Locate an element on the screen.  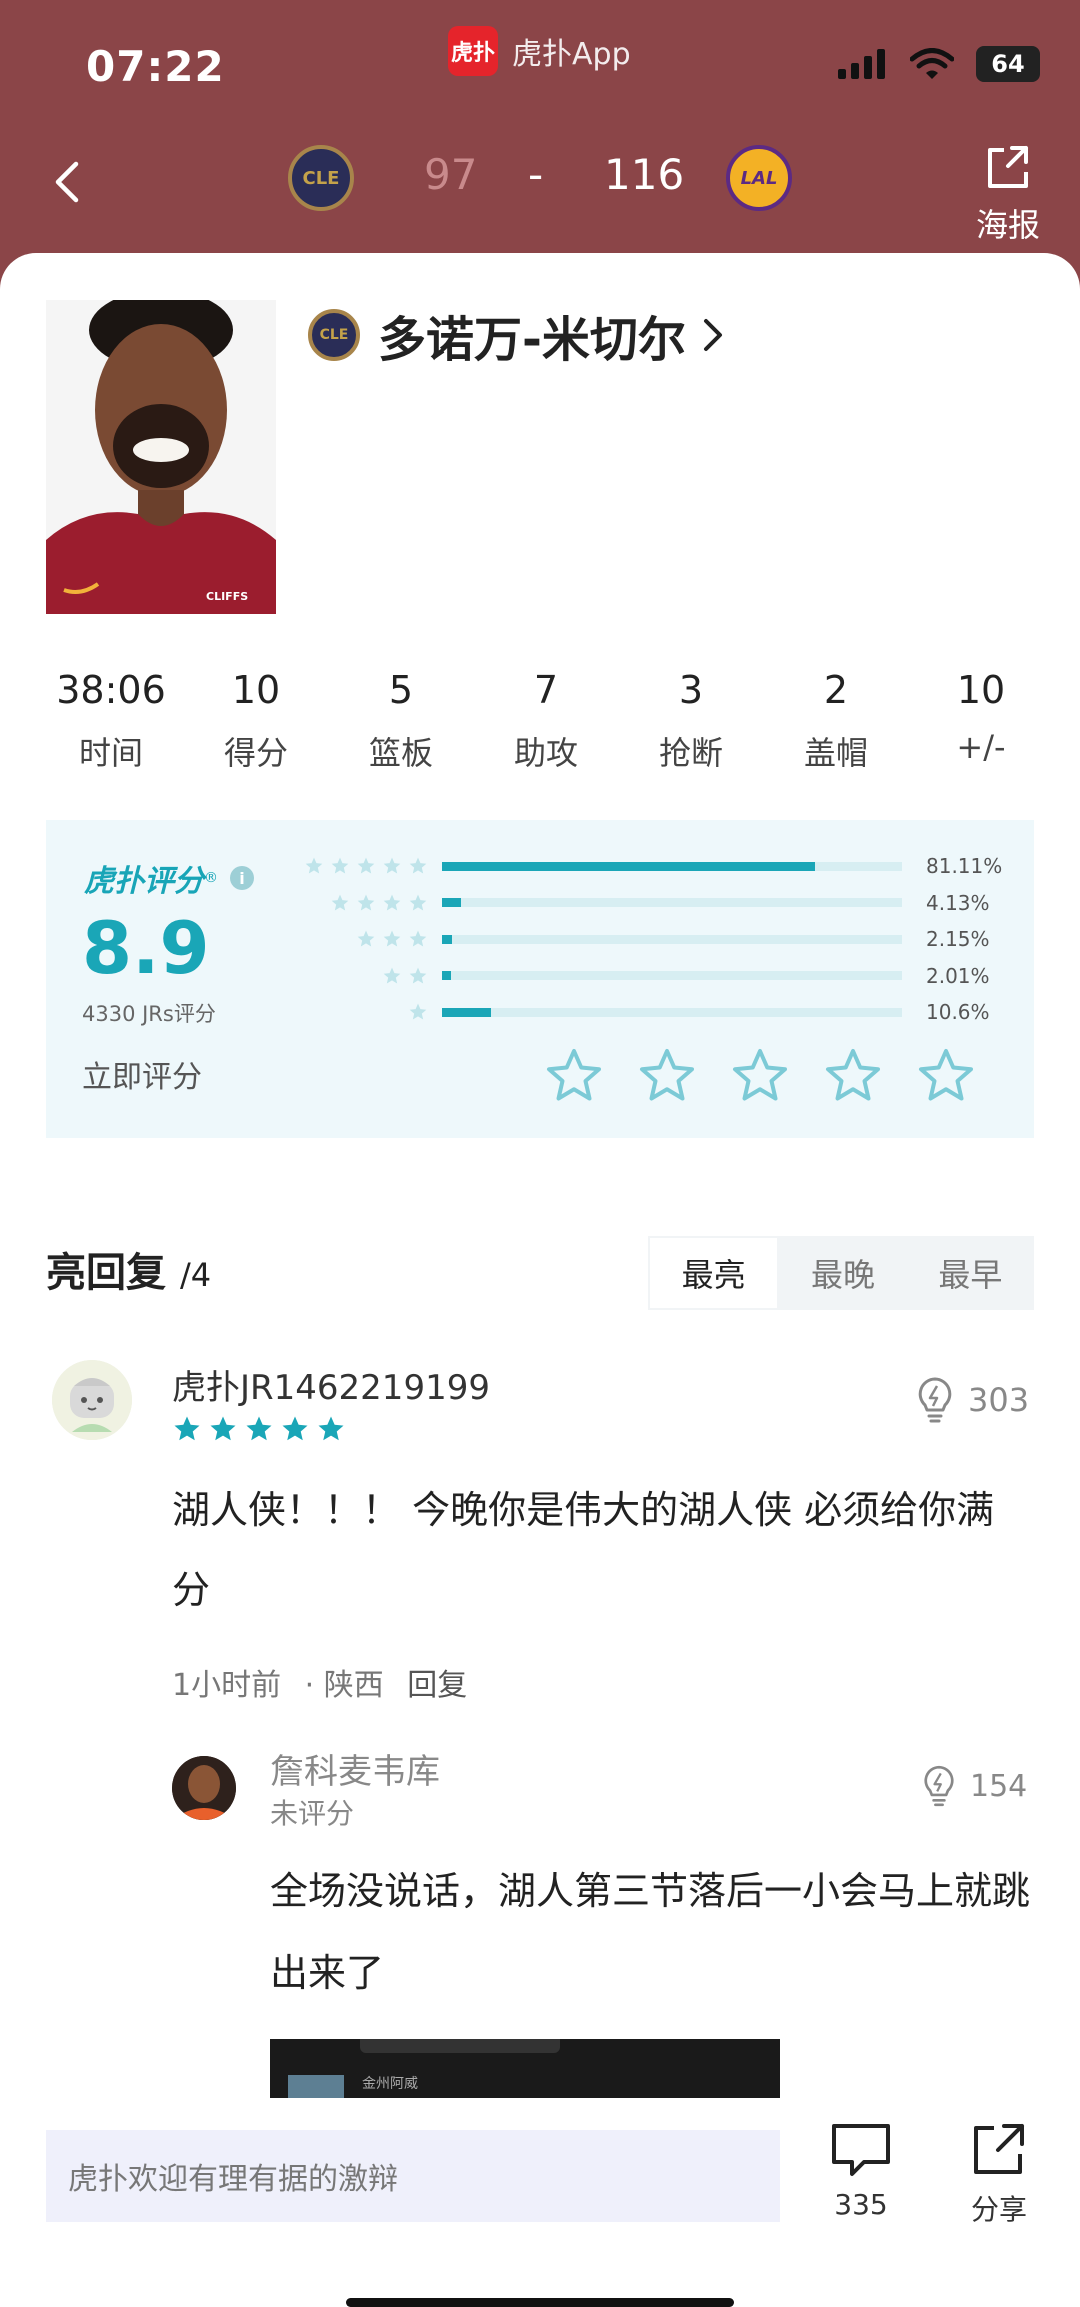
sort-tab-brightest: 最亮 is located at coordinates (714, 1273).